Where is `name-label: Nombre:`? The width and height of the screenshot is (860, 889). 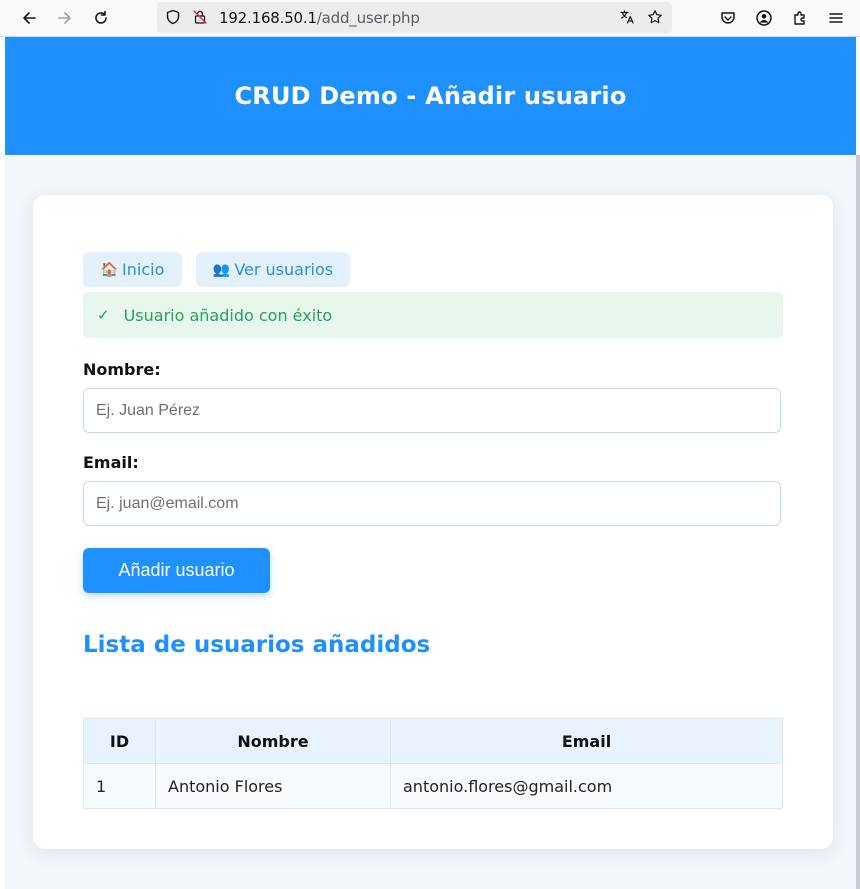
name-label: Nombre: is located at coordinates (122, 369).